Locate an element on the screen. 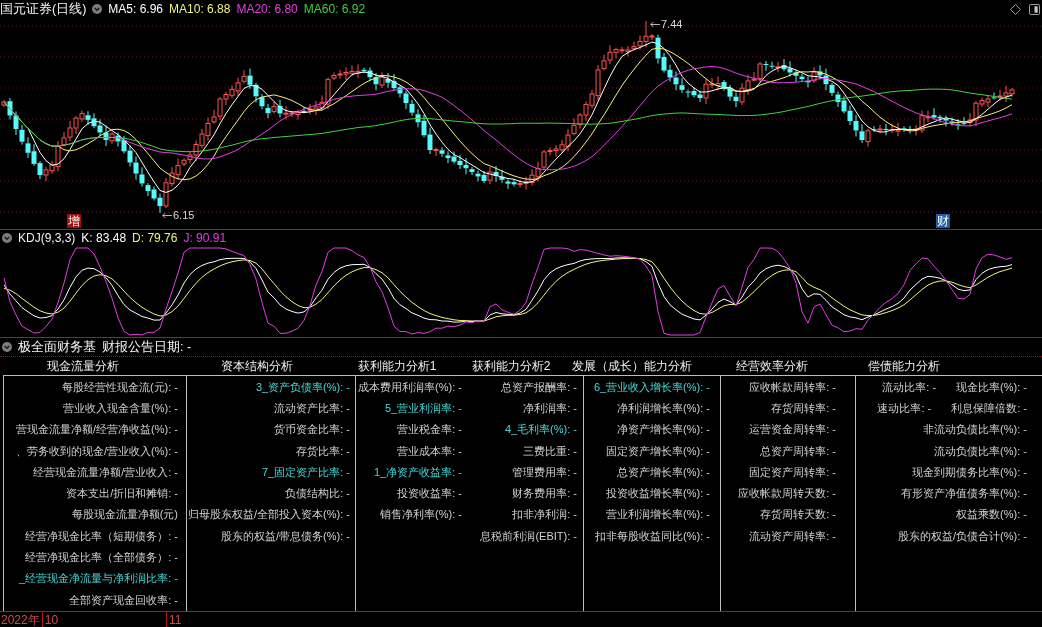 The width and height of the screenshot is (1042, 627). metric-label: 流动资产比率: - is located at coordinates (312, 407).